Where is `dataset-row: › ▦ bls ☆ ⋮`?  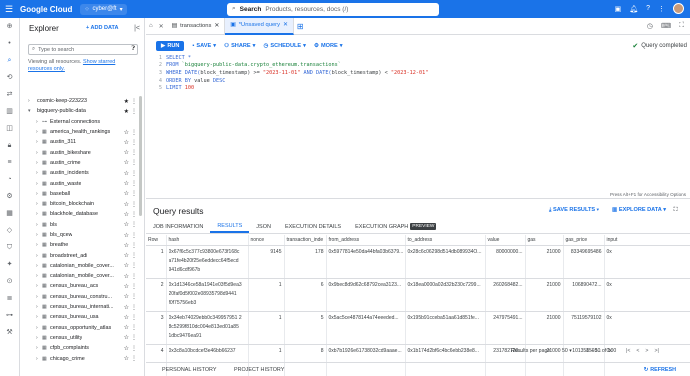 dataset-row: › ▦ bls ☆ ⋮ is located at coordinates (82, 225).